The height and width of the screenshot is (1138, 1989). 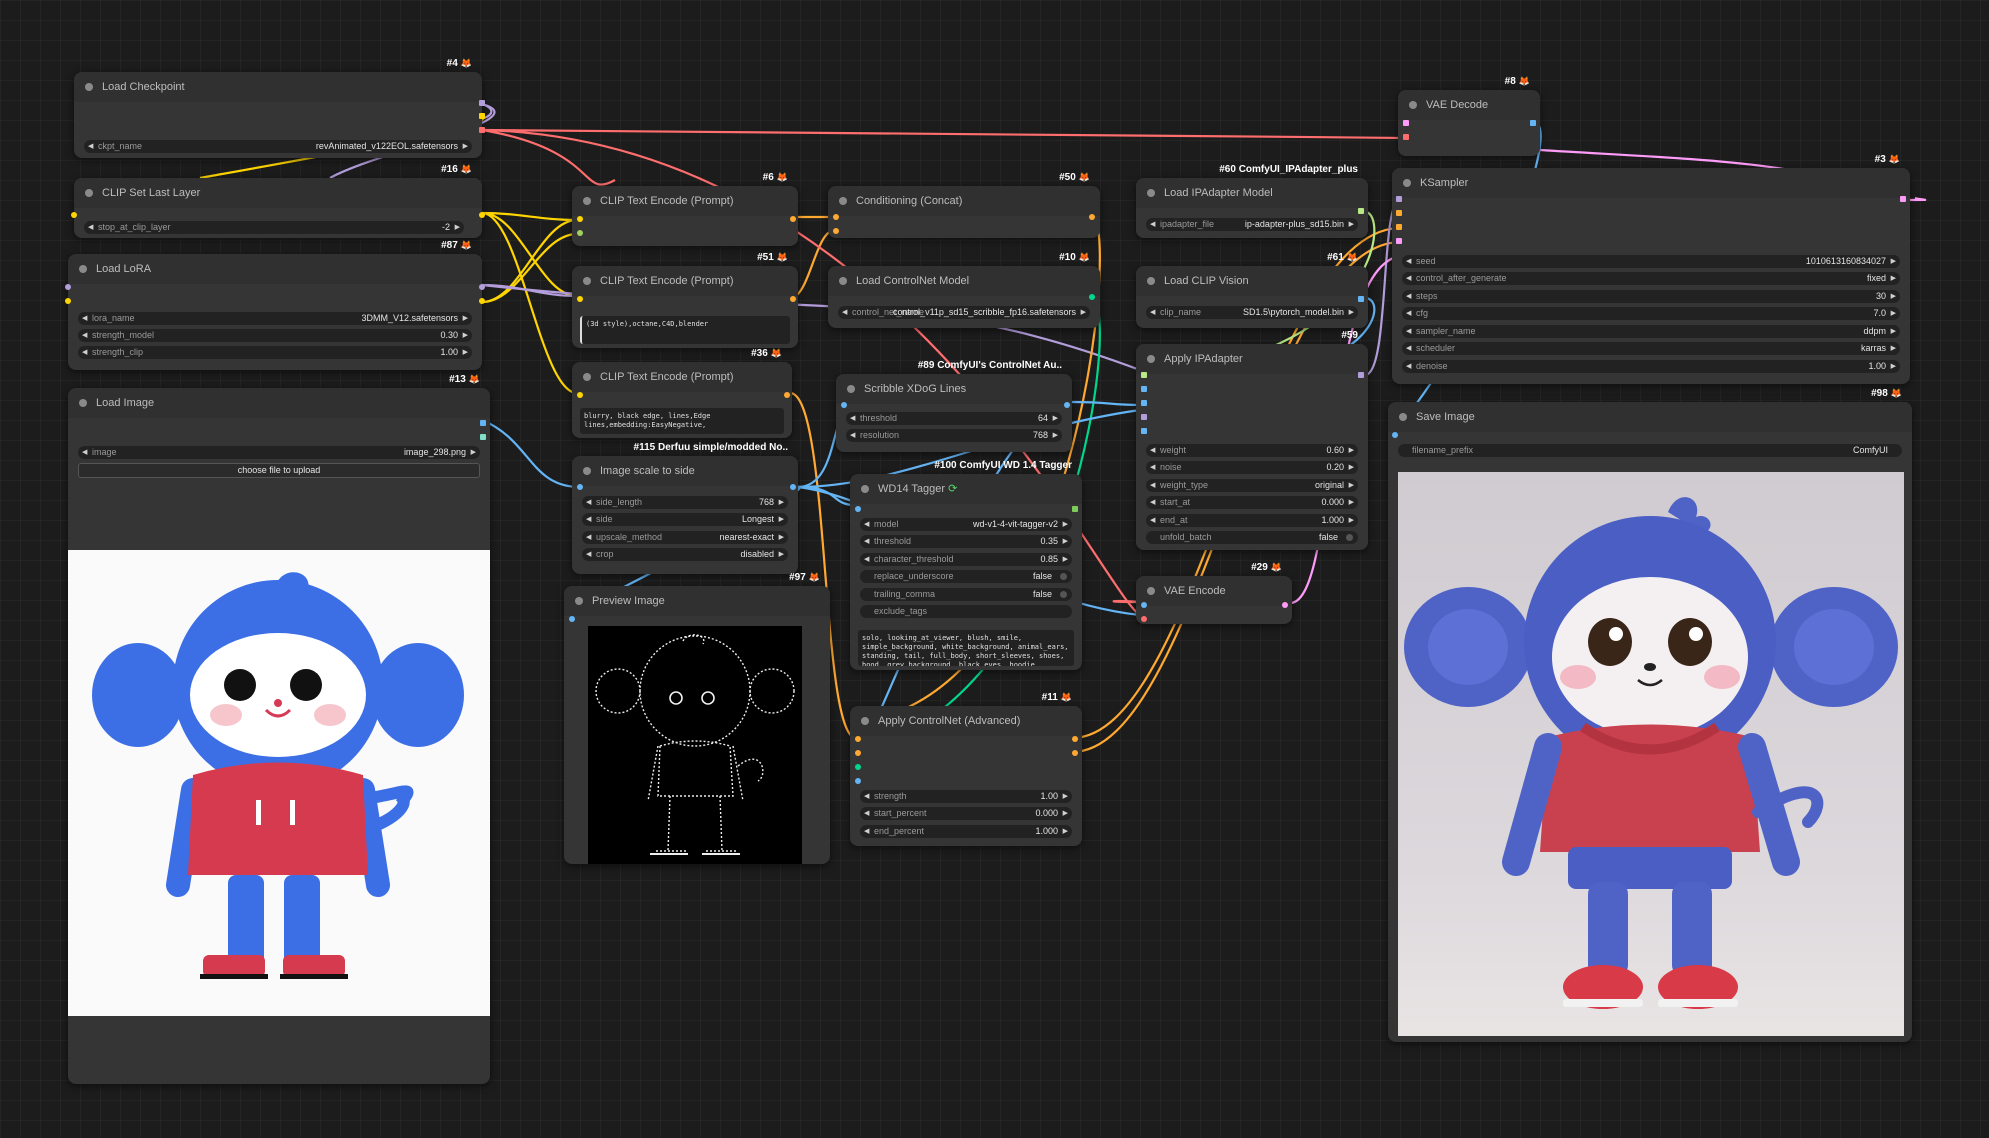 What do you see at coordinates (1252, 281) in the screenshot?
I see `node-title: Load CLIP Vision` at bounding box center [1252, 281].